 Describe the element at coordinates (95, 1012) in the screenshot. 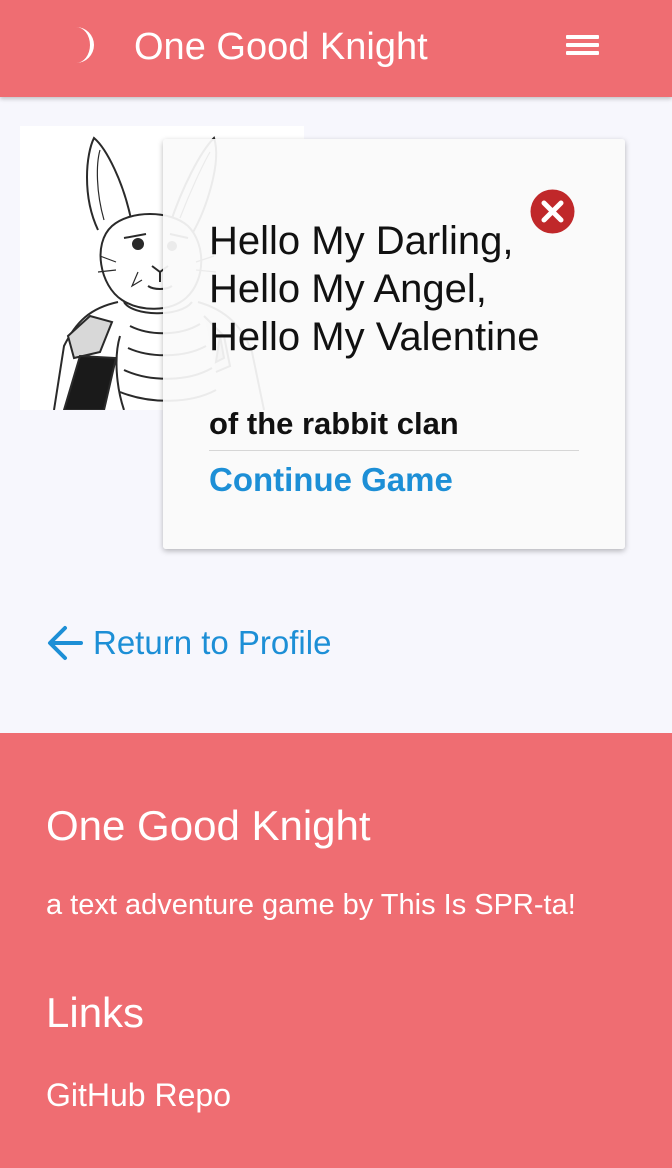

I see `footer-links-heading: Links` at that location.